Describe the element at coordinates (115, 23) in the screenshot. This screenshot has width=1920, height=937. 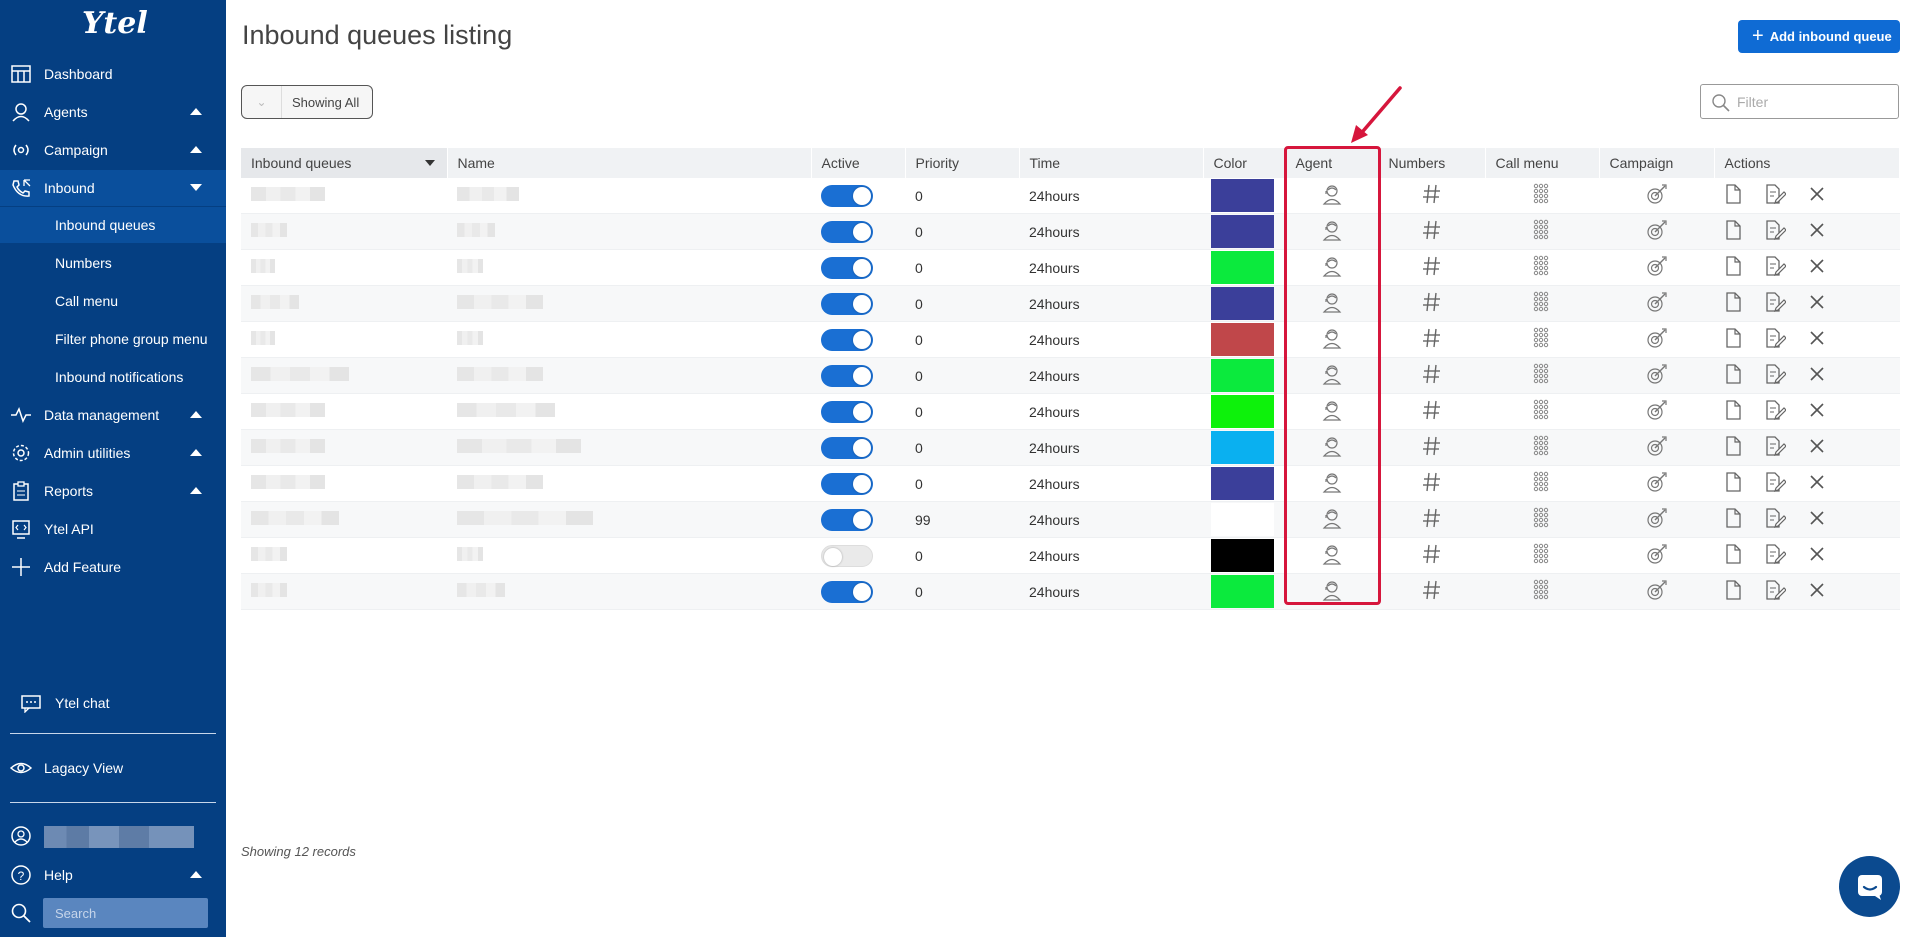
I see `ytel-logo: Ytel` at that location.